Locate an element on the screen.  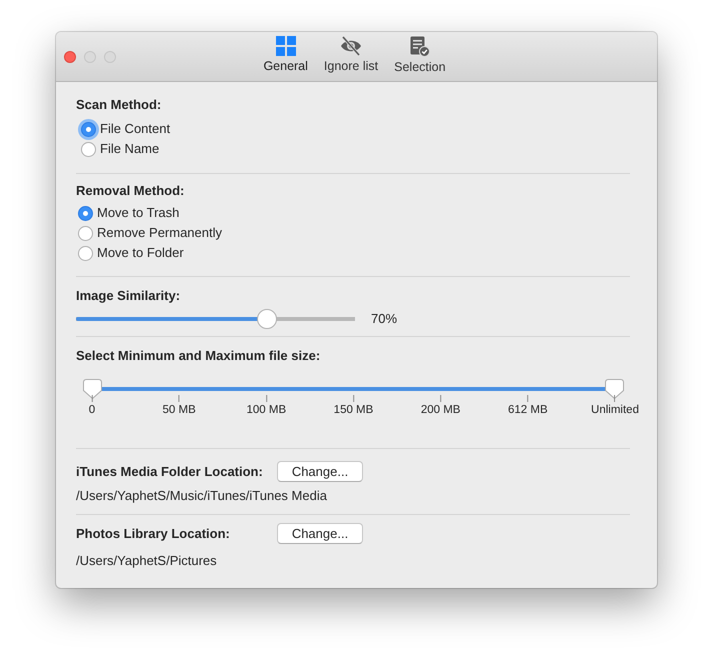
radio-option: Remove Permanently is located at coordinates (150, 233).